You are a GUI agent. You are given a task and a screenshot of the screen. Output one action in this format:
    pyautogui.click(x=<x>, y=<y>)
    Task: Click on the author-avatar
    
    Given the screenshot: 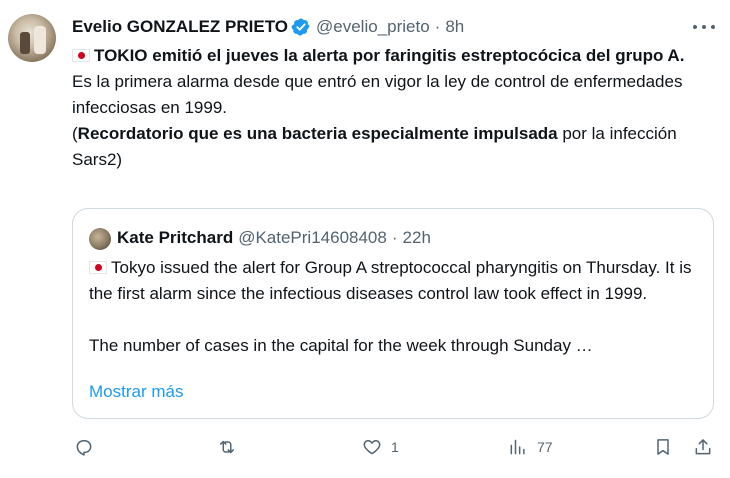 What is the action you would take?
    pyautogui.click(x=32, y=38)
    